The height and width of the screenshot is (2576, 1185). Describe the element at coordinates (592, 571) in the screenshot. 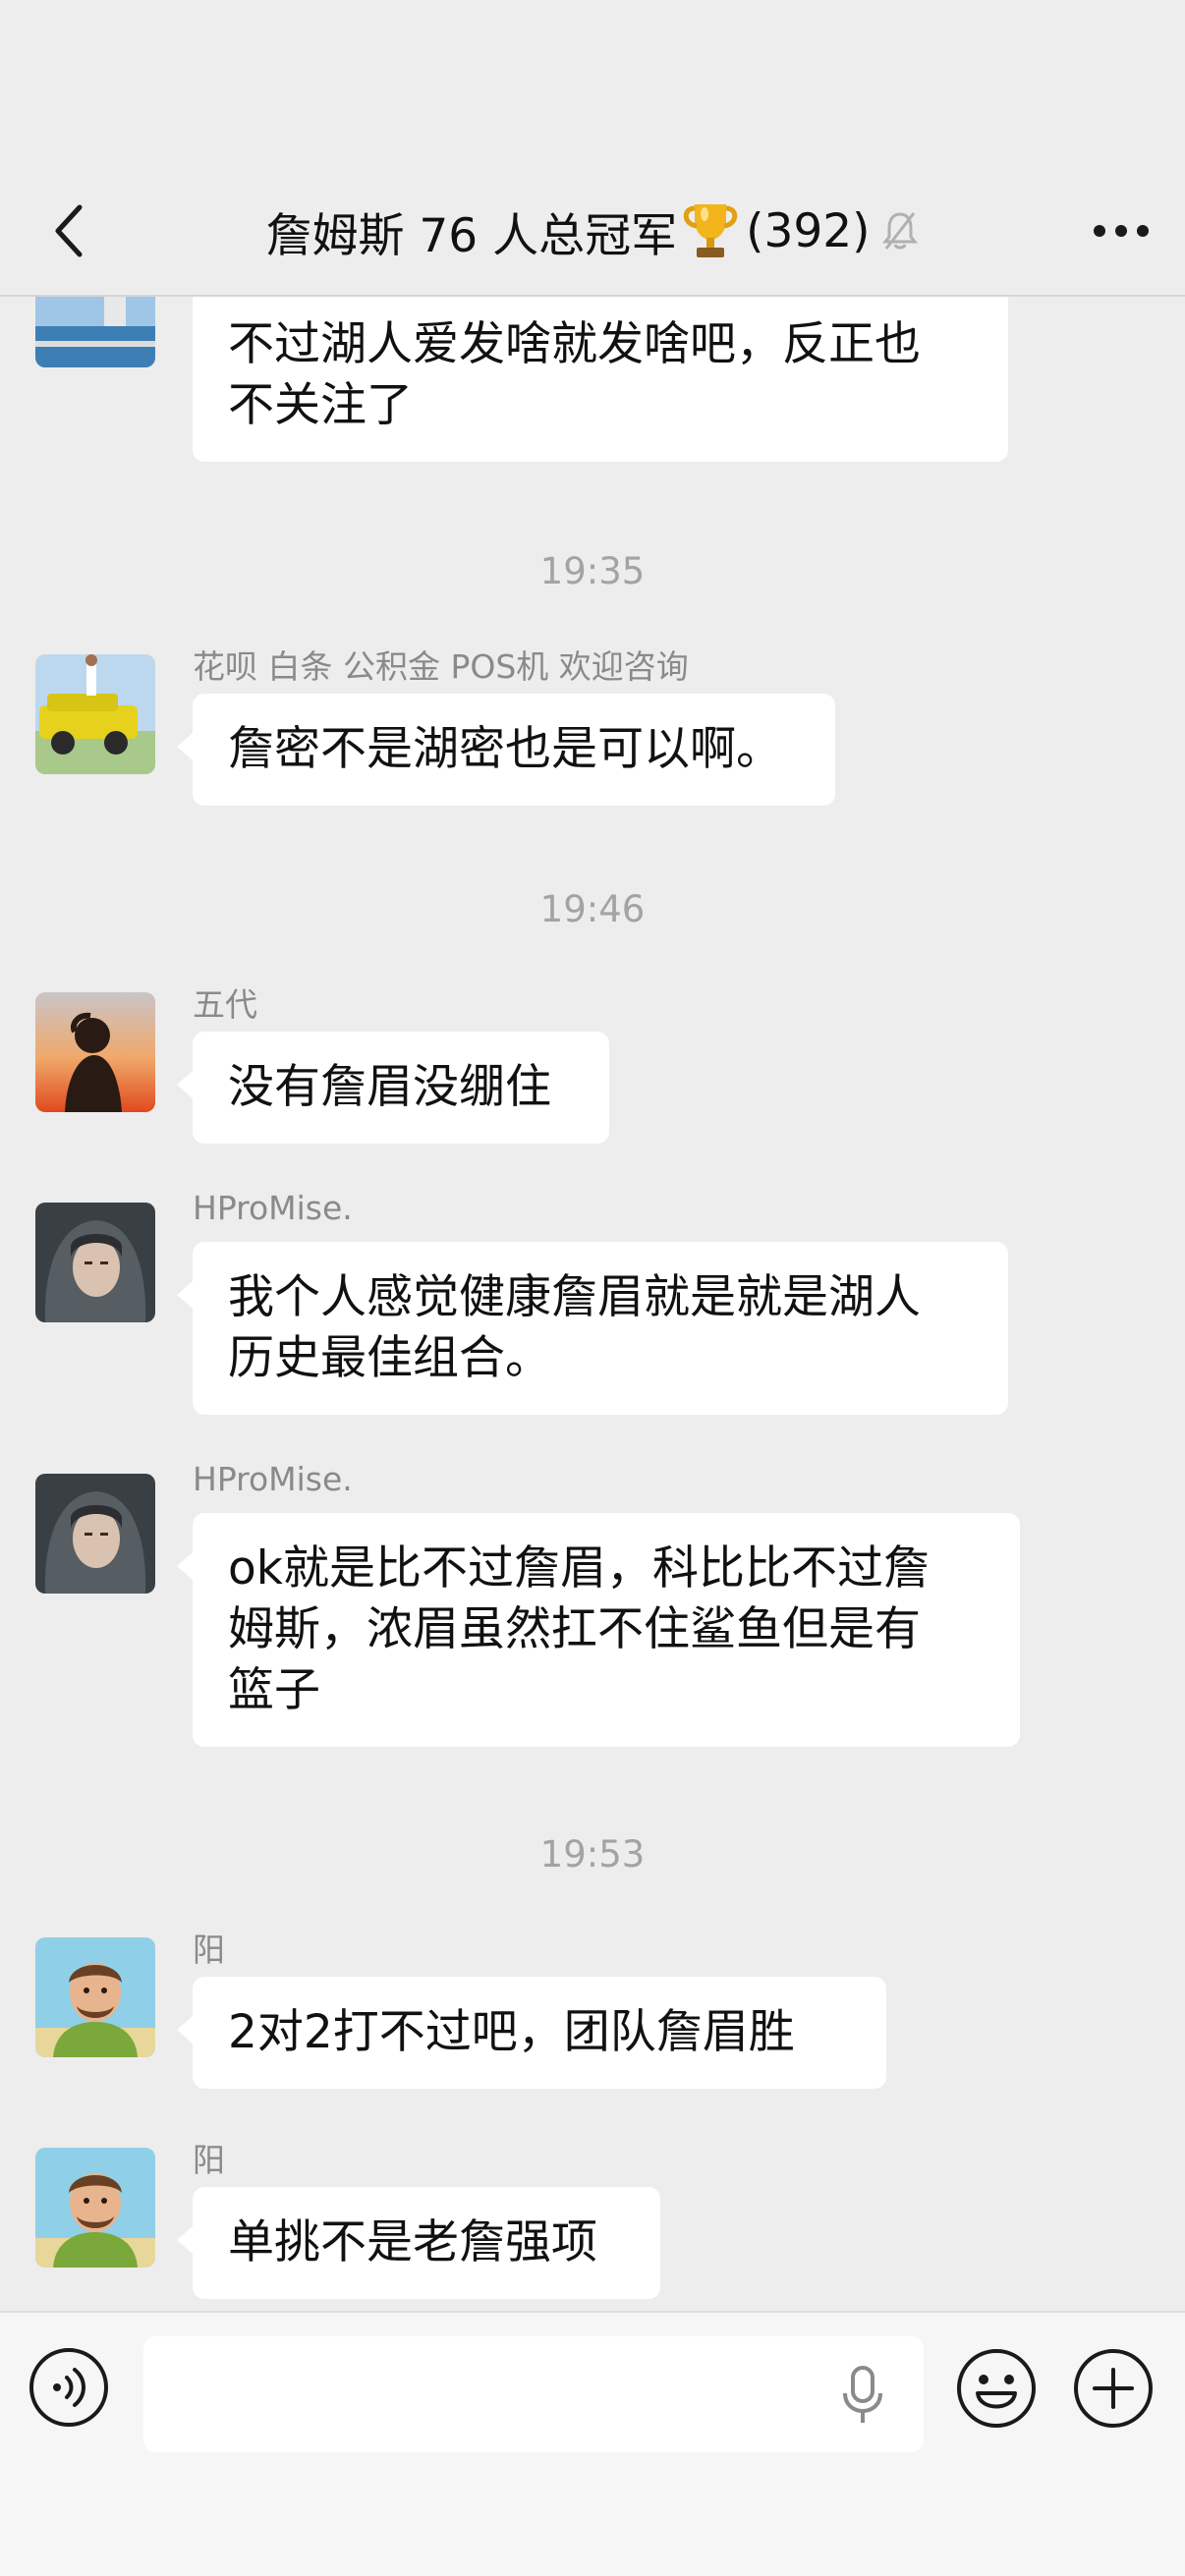

I see `timestamp: 19:35` at that location.